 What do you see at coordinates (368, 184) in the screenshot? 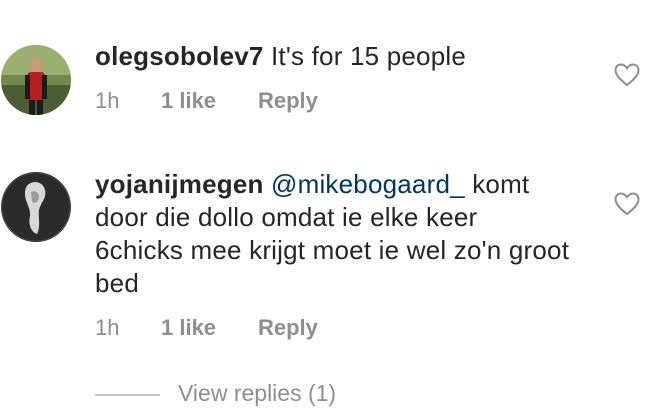
I see `comment-mention: @mikebogaard_` at bounding box center [368, 184].